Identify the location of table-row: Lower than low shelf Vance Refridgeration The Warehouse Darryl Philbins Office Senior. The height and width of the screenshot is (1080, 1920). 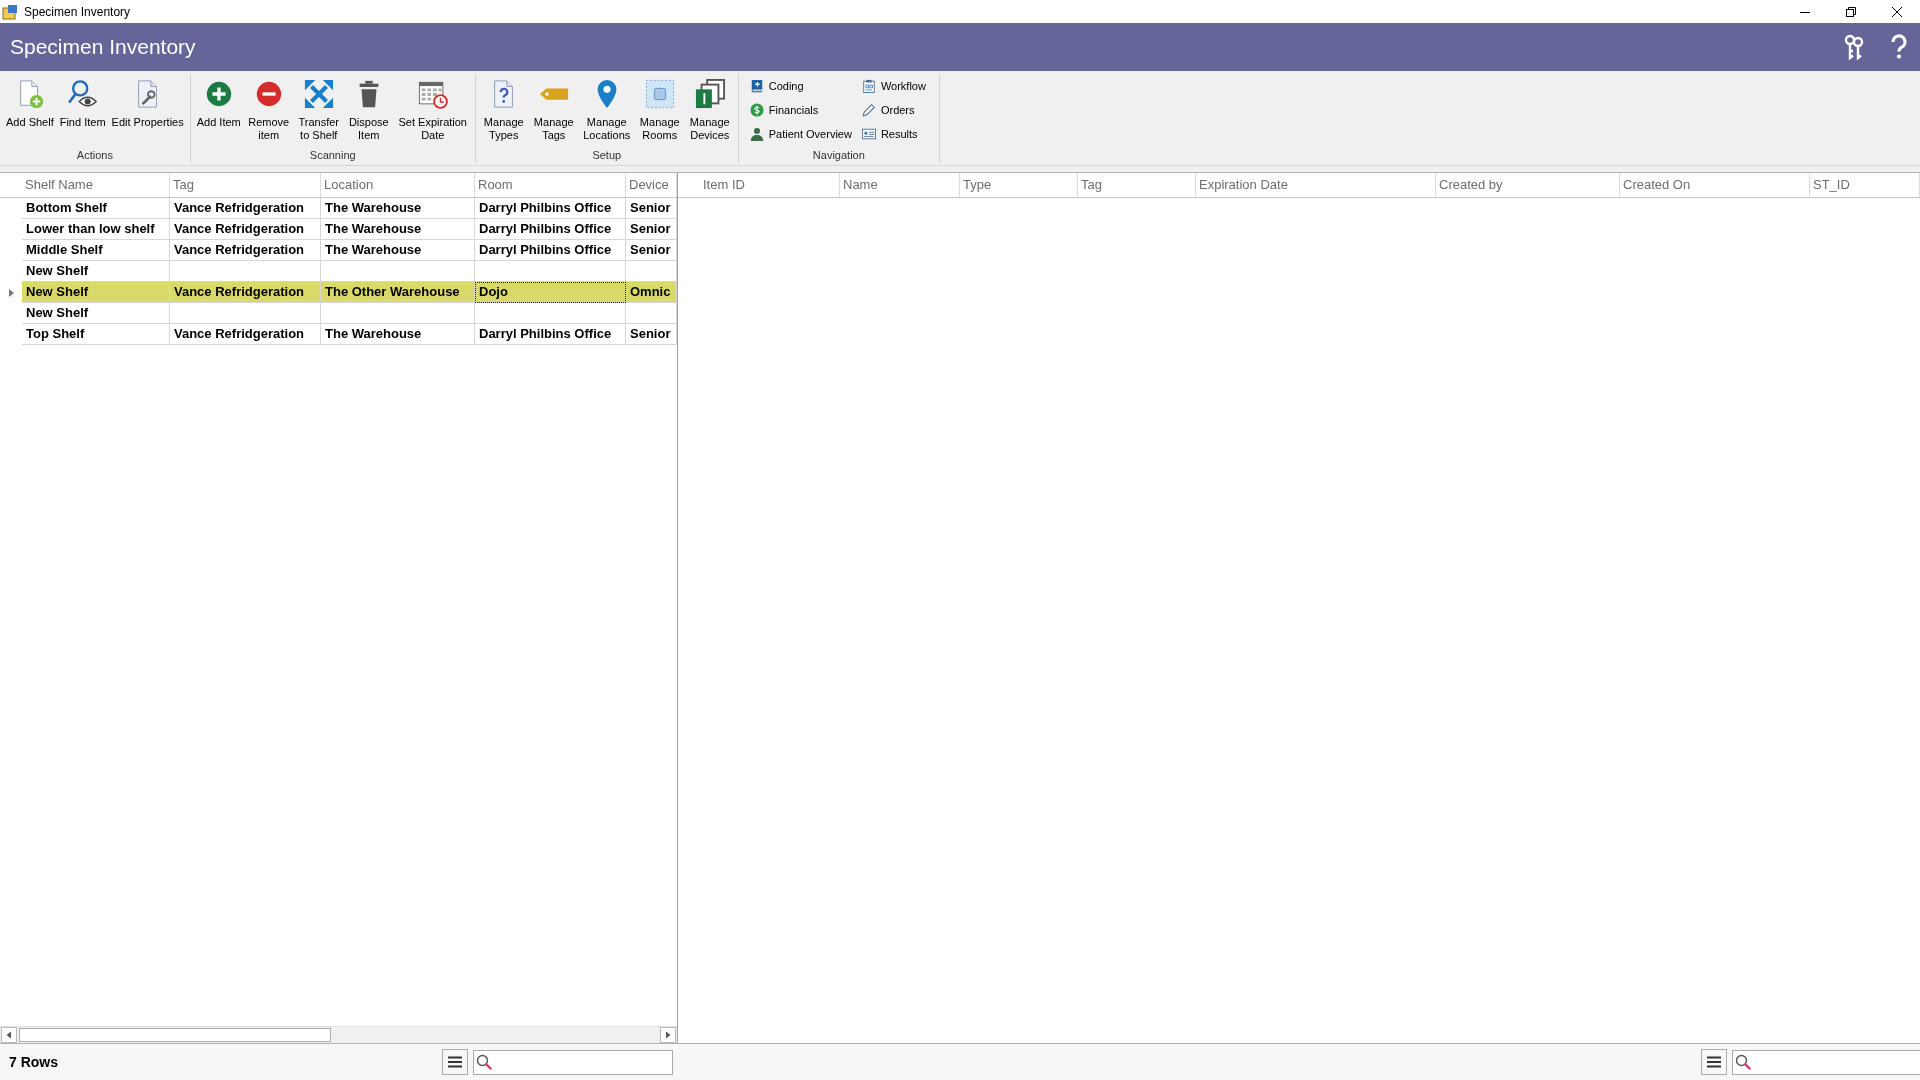
(338, 229).